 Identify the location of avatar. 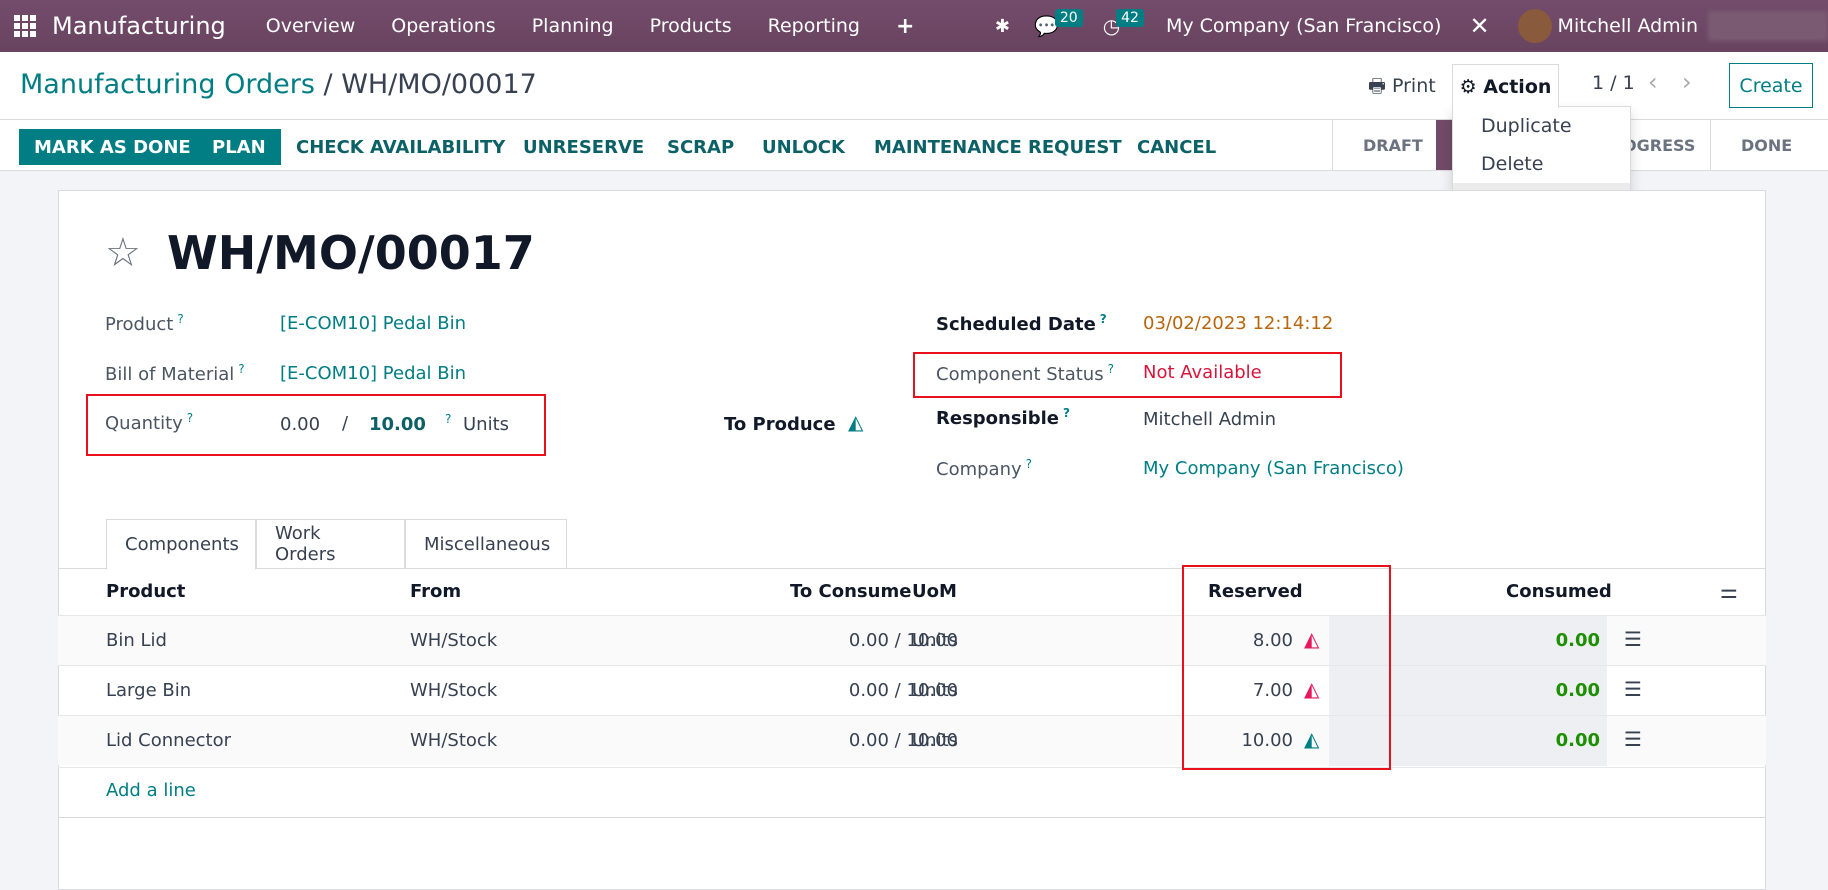
(1534, 26).